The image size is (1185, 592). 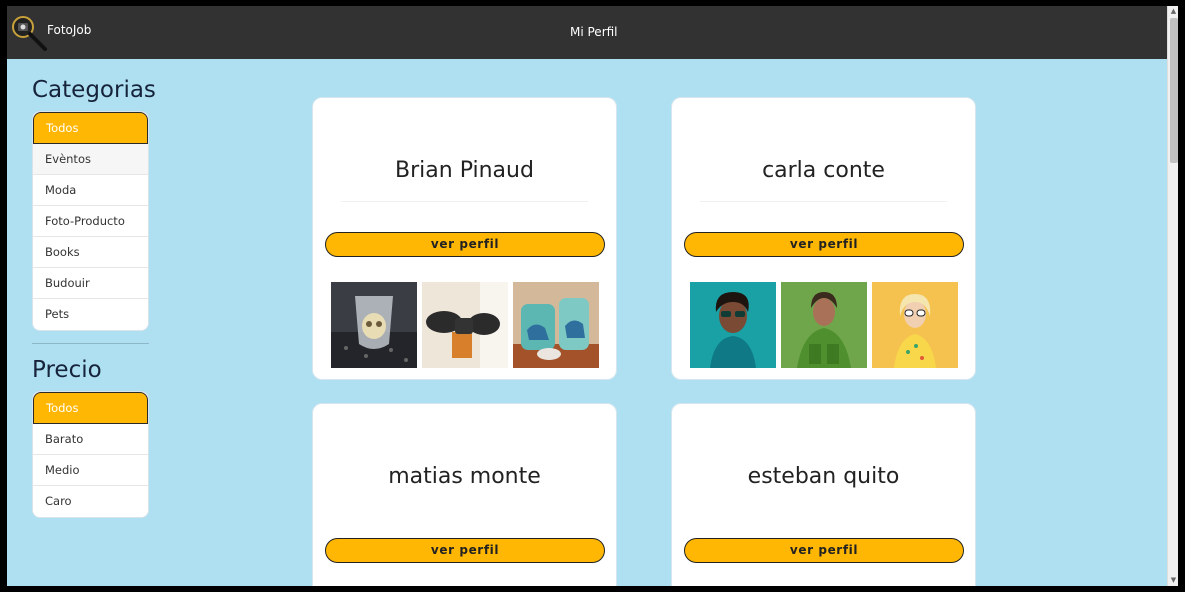 I want to click on price-title: Precio, so click(x=67, y=370).